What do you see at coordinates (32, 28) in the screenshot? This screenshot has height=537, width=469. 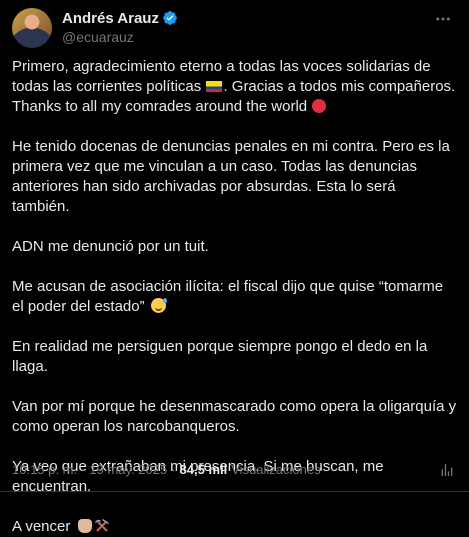 I see `avatar` at bounding box center [32, 28].